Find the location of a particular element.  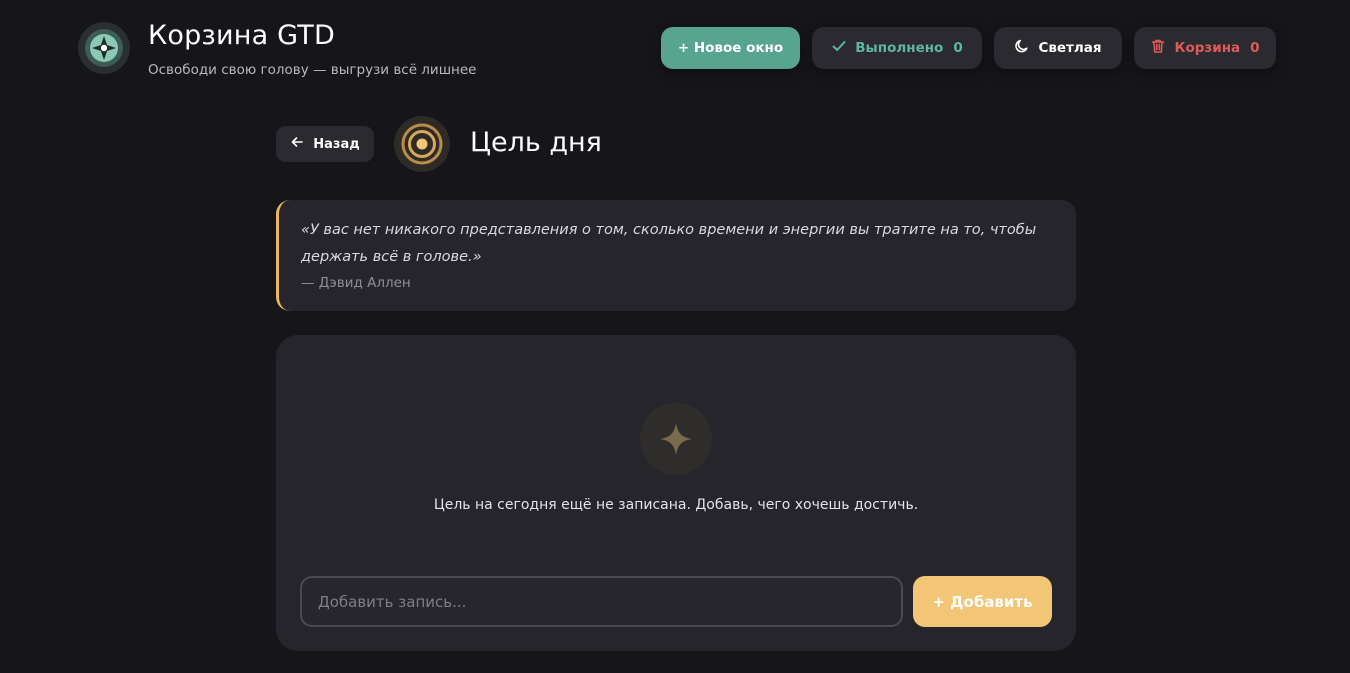

section-title: Цель дня is located at coordinates (536, 142).